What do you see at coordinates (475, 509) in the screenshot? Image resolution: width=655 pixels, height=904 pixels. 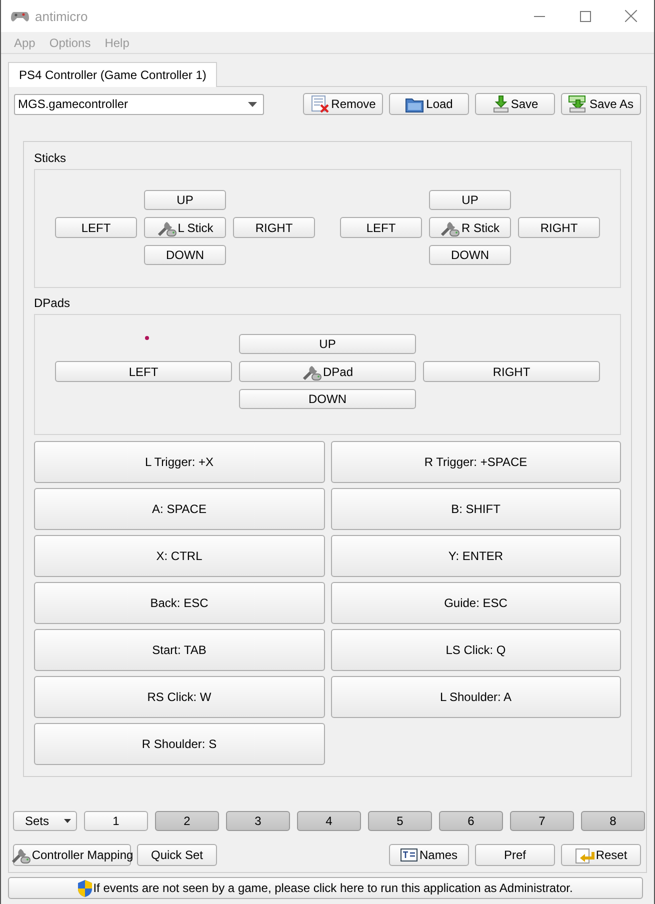 I see `mapping-button: B: SHIFT` at bounding box center [475, 509].